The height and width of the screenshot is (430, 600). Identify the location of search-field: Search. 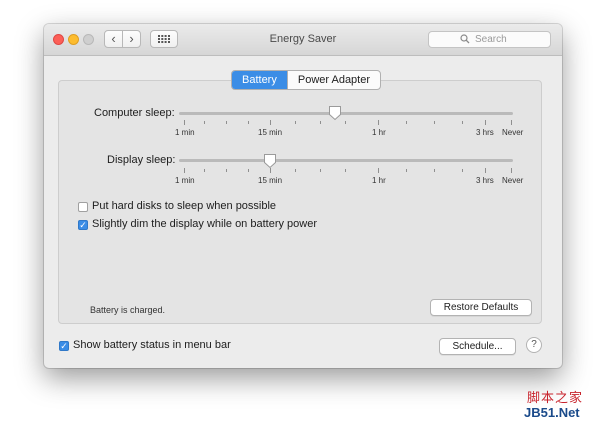
(489, 39).